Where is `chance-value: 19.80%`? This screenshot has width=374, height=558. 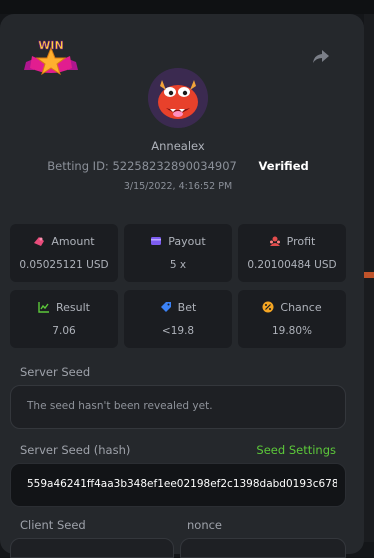 chance-value: 19.80% is located at coordinates (292, 331).